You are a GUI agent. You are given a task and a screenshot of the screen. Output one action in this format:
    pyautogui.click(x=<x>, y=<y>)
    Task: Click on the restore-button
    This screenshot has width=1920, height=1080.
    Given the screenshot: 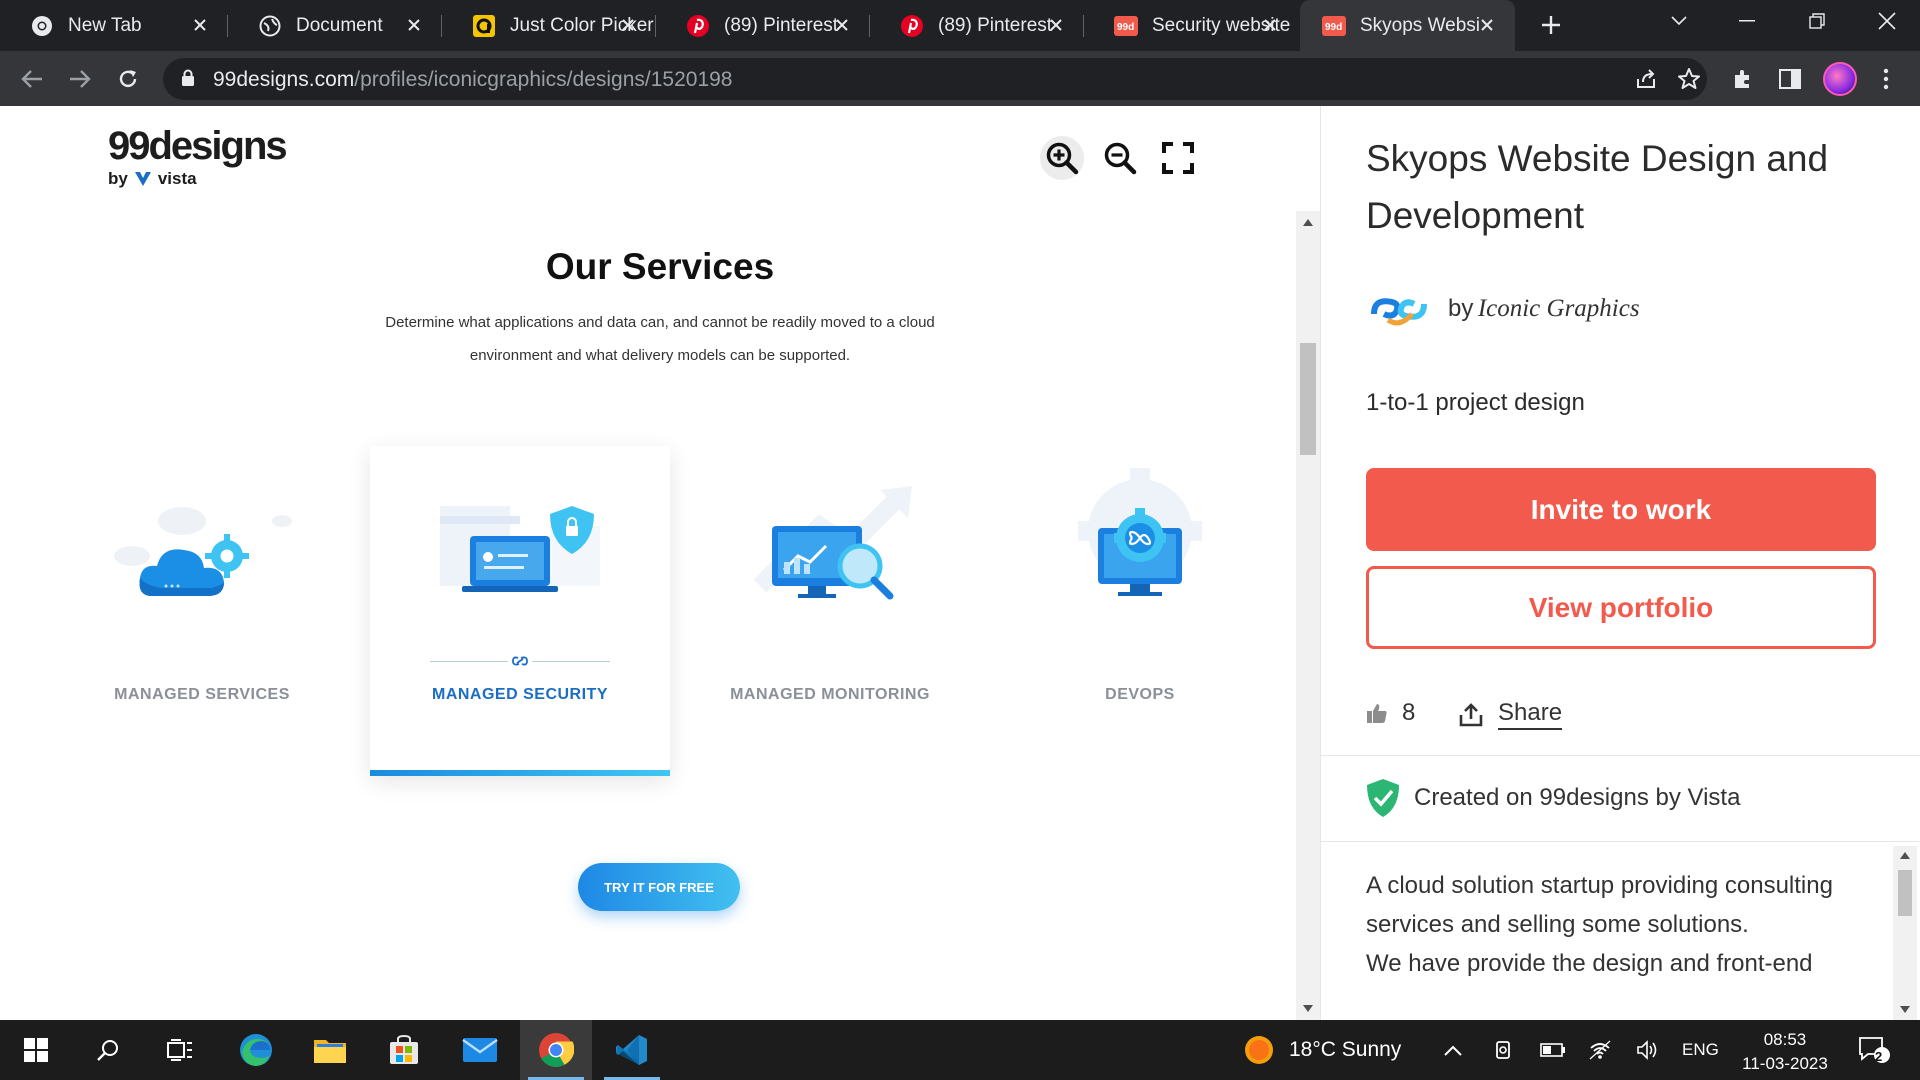 What is the action you would take?
    pyautogui.click(x=1817, y=21)
    